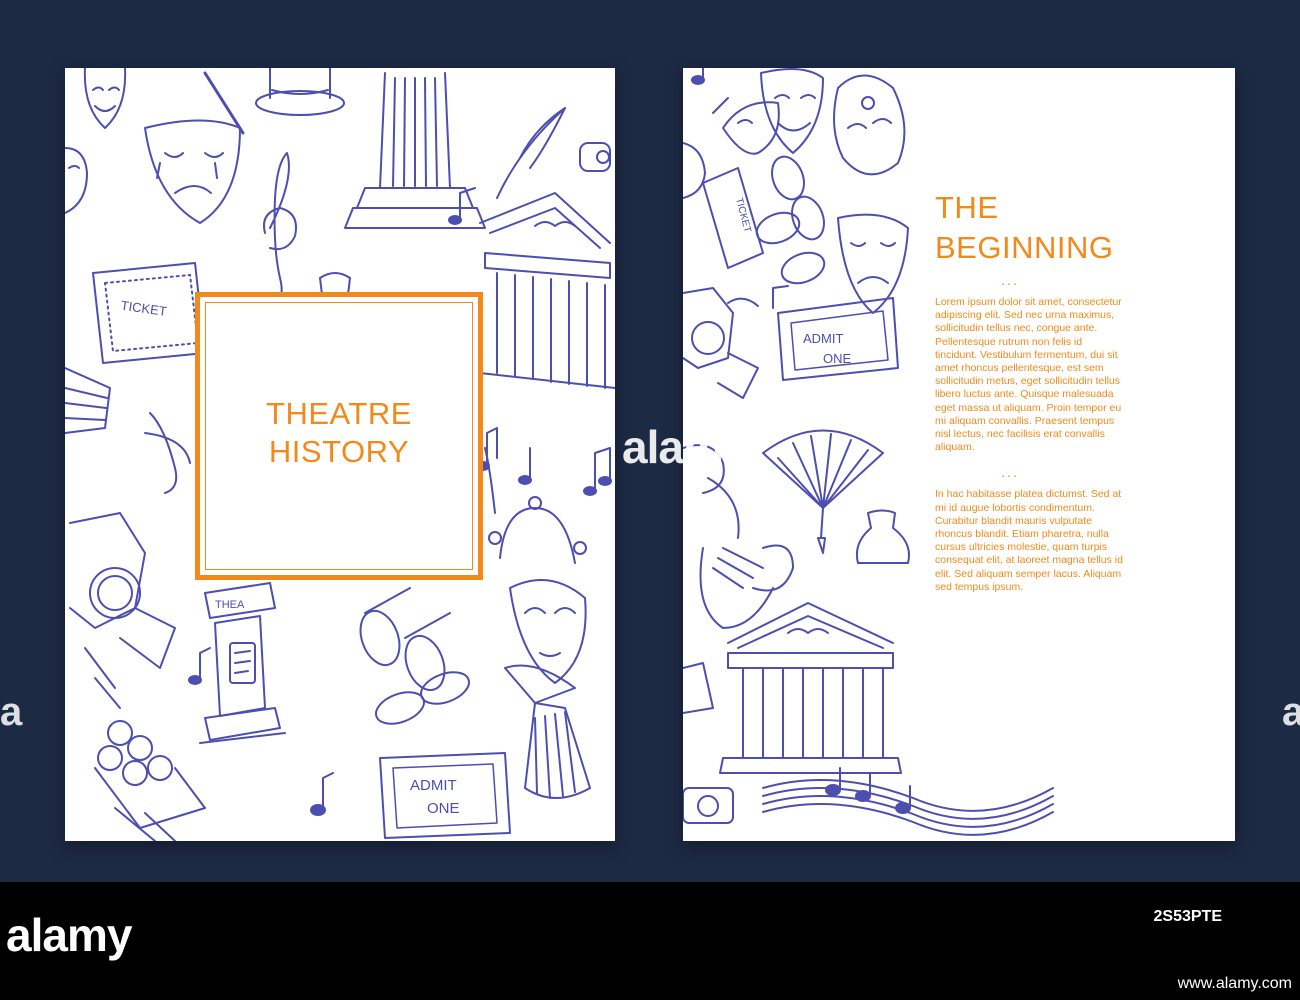 Image resolution: width=1300 pixels, height=1000 pixels. What do you see at coordinates (595, 157) in the screenshot?
I see `ink-pot-icon` at bounding box center [595, 157].